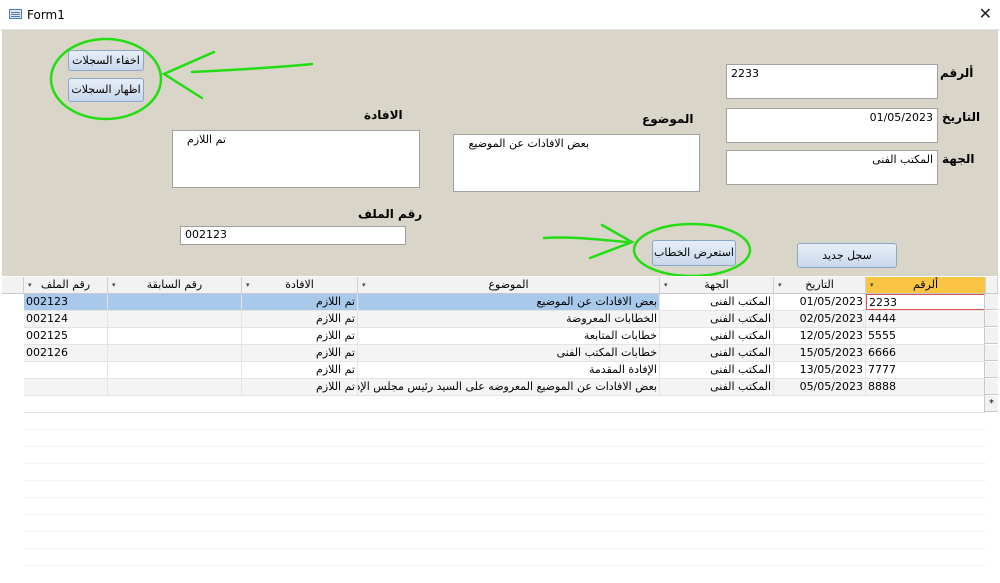  I want to click on close-icon: ✕, so click(985, 13).